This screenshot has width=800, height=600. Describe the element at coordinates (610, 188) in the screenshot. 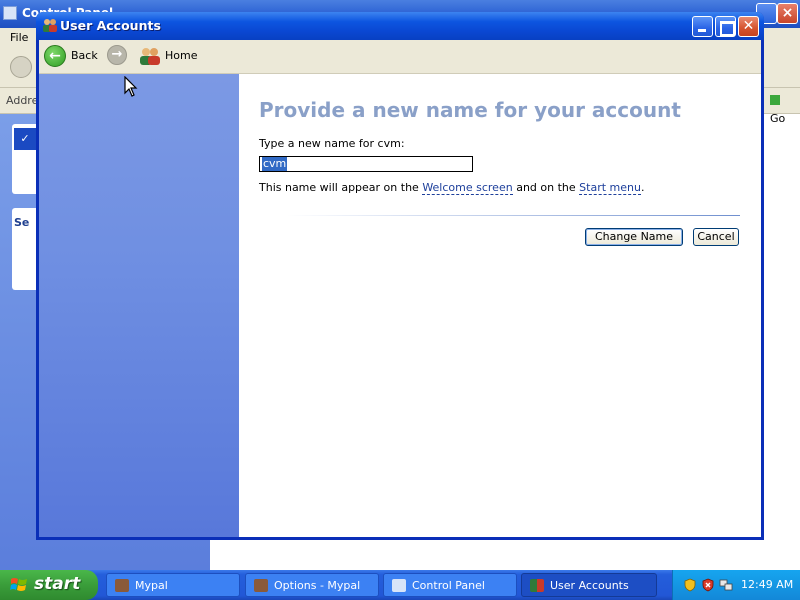

I see `start-menu-link: Start menu` at that location.